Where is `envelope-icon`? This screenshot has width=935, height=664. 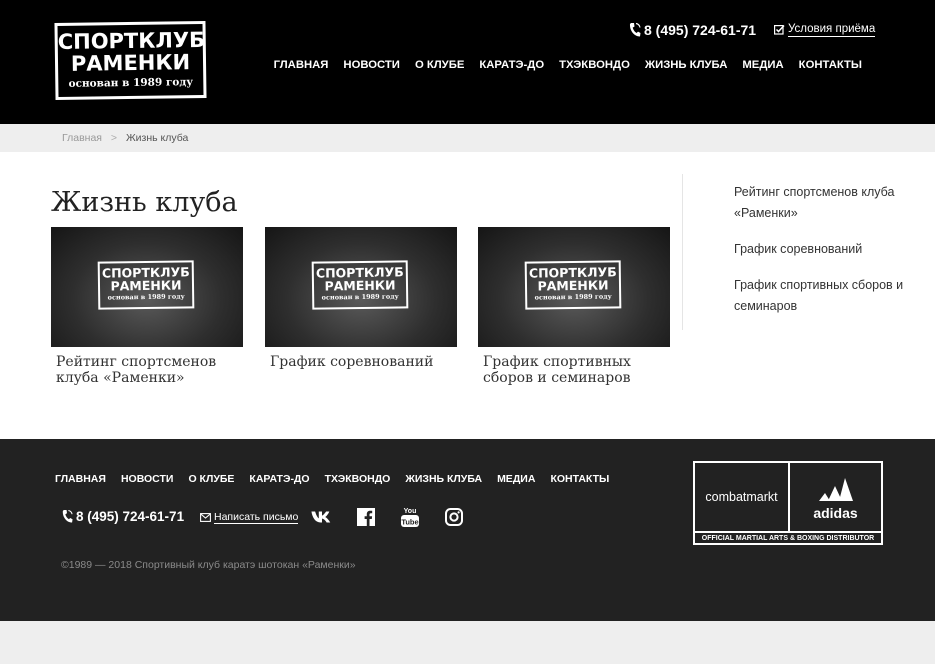 envelope-icon is located at coordinates (205, 517).